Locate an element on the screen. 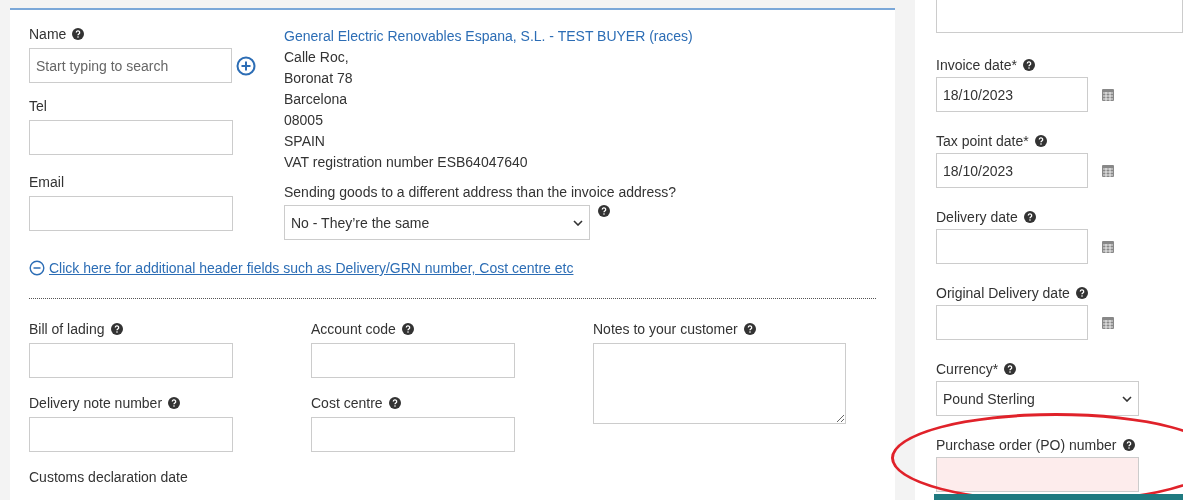  tel-field is located at coordinates (131, 137).